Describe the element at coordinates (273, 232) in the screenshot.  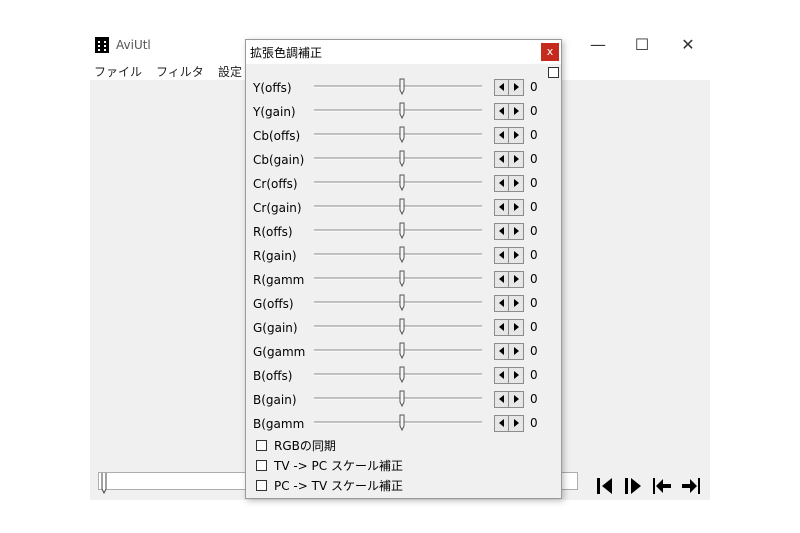
I see `slider-label: R(offs)` at that location.